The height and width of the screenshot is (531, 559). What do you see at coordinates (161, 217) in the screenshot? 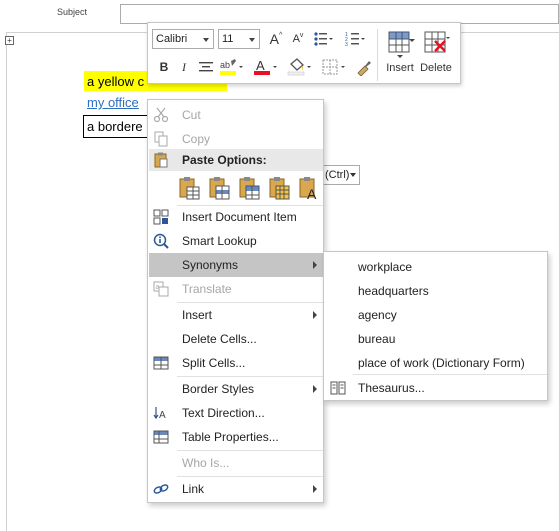
I see `document-item-icon` at bounding box center [161, 217].